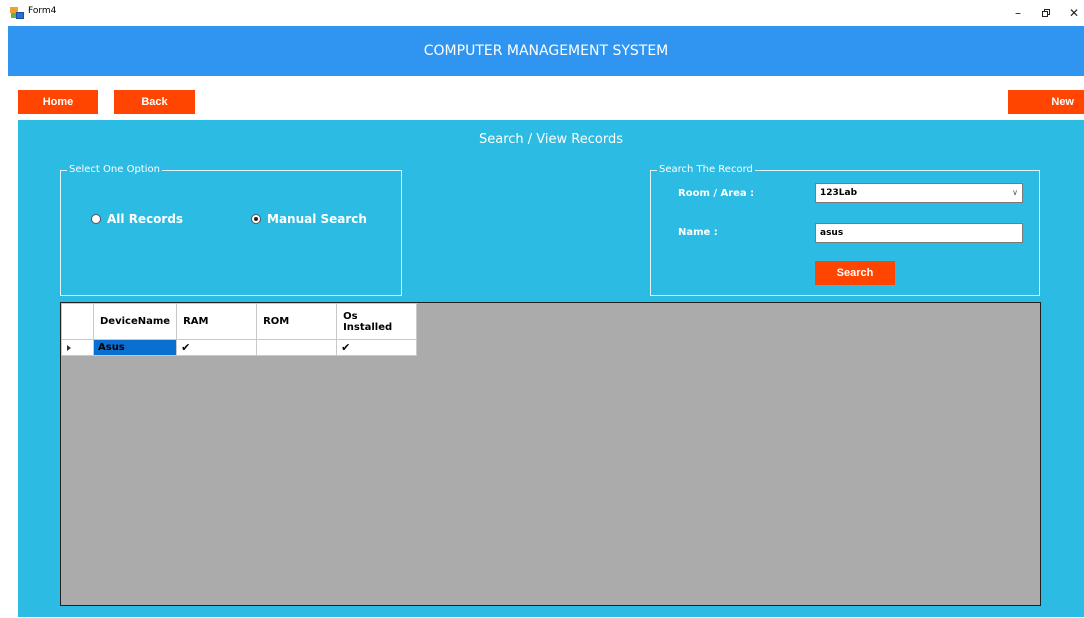  I want to click on records-table: DeviceName RAM ROM Os Installed Asus ✔ ✔, so click(239, 329).